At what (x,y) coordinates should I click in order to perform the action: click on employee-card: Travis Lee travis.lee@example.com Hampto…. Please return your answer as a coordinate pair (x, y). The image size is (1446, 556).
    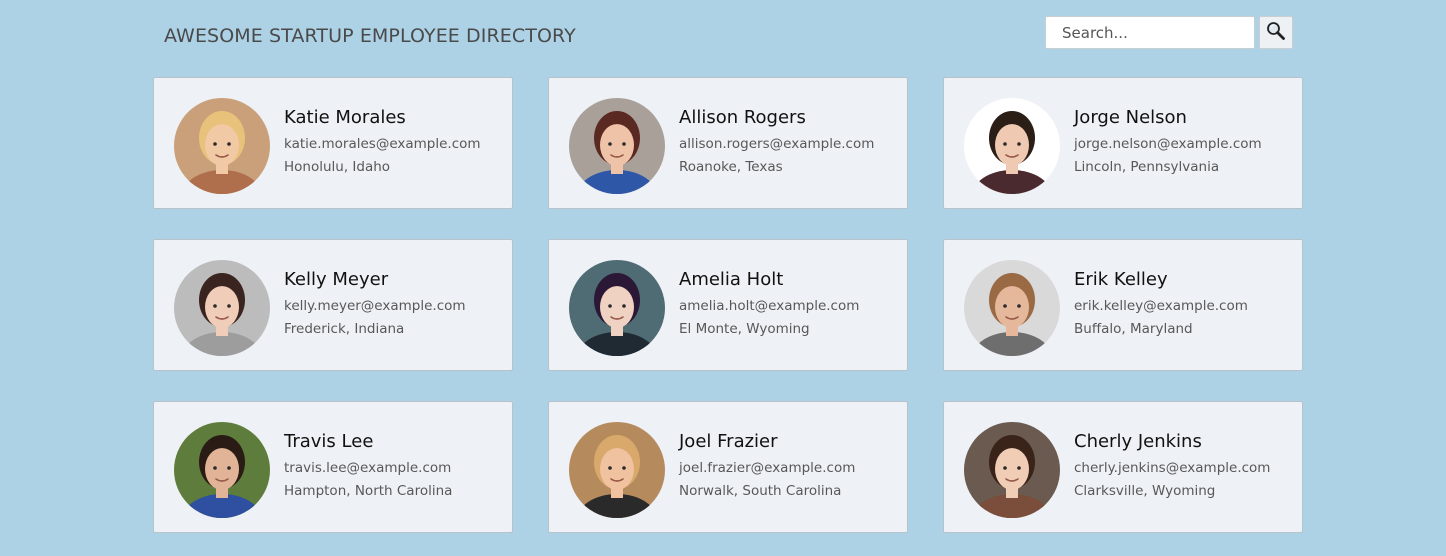
    Looking at the image, I should click on (333, 467).